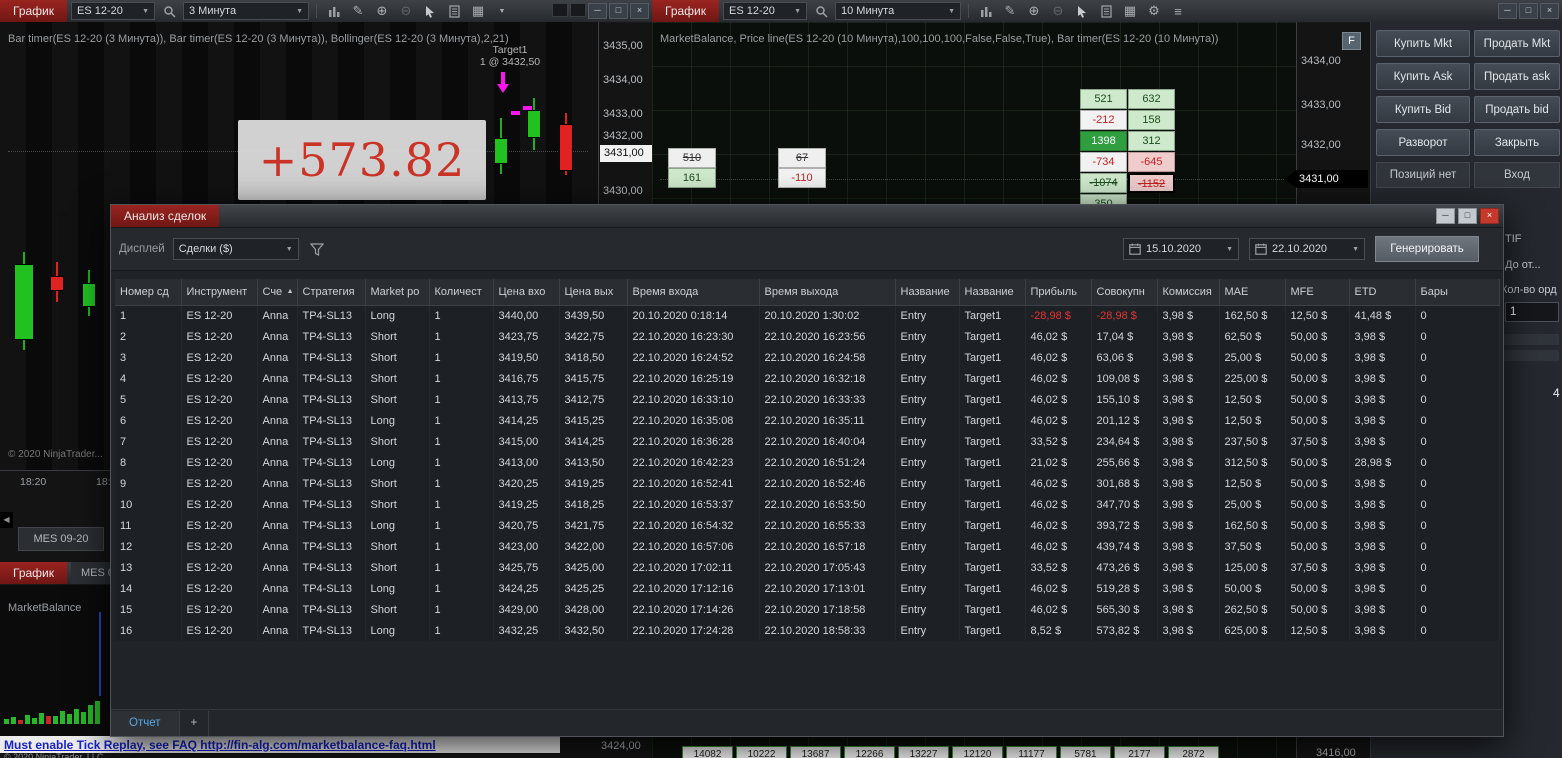  What do you see at coordinates (1517, 109) in the screenshot?
I see `sell-bid-button: Продать bid` at bounding box center [1517, 109].